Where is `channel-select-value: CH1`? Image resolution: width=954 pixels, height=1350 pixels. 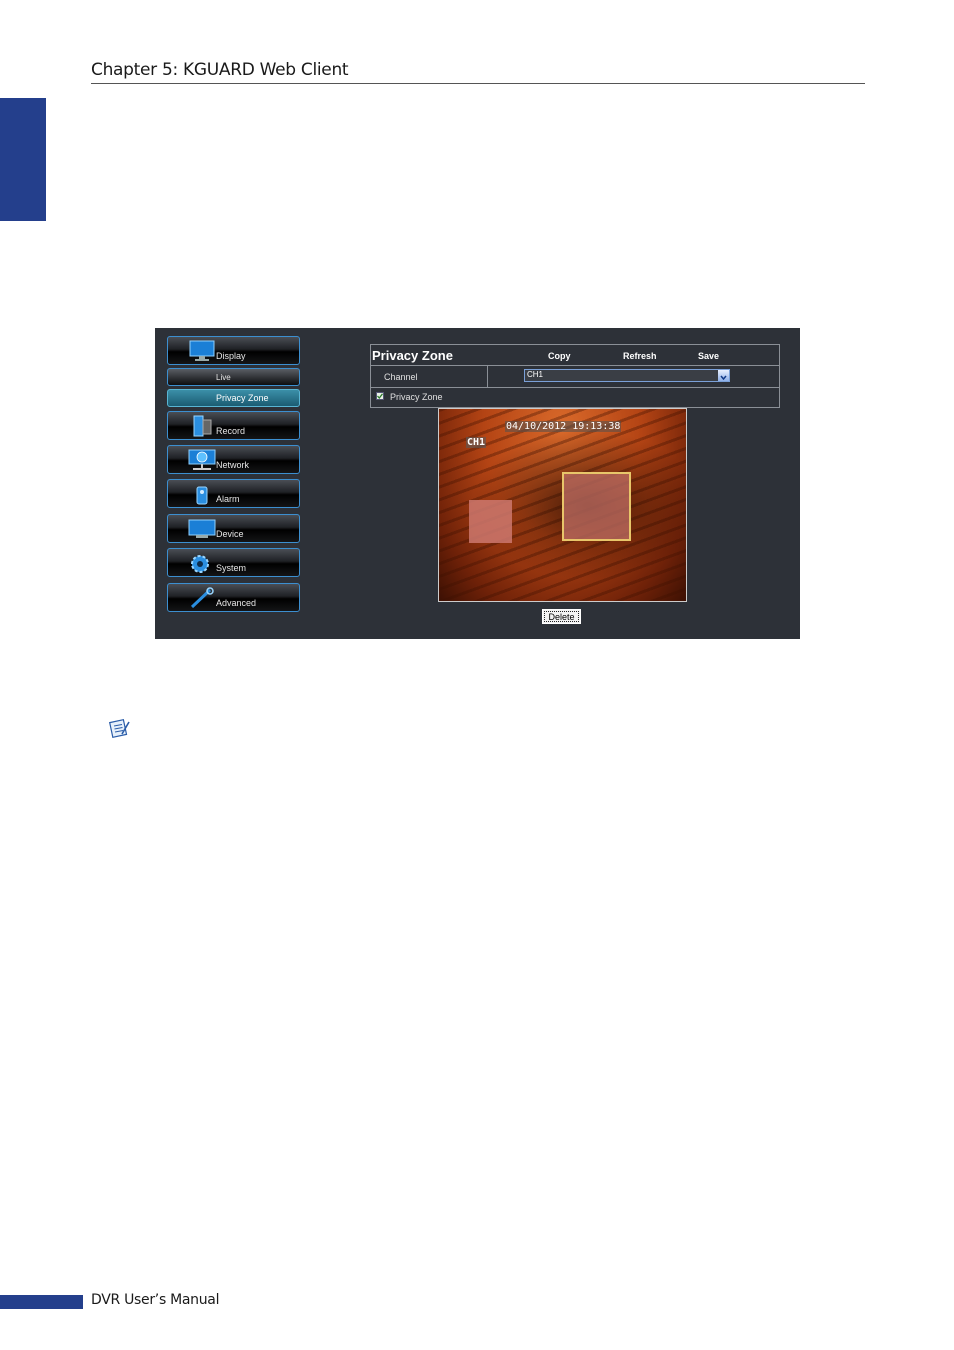 channel-select-value: CH1 is located at coordinates (535, 374).